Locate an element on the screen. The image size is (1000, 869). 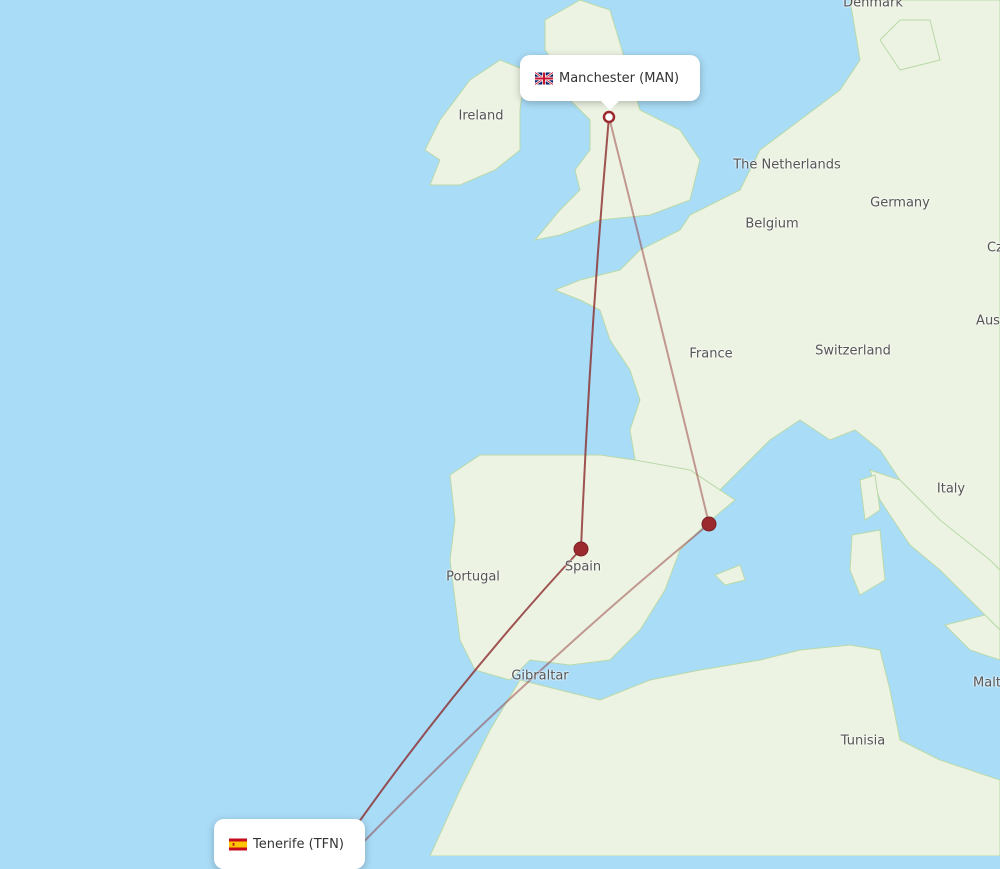
country-label-denmark: Denmark is located at coordinates (873, 5).